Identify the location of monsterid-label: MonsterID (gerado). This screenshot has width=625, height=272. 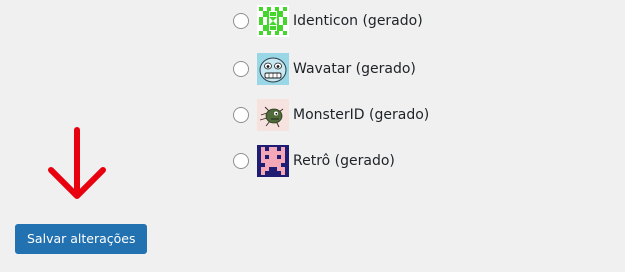
(361, 115).